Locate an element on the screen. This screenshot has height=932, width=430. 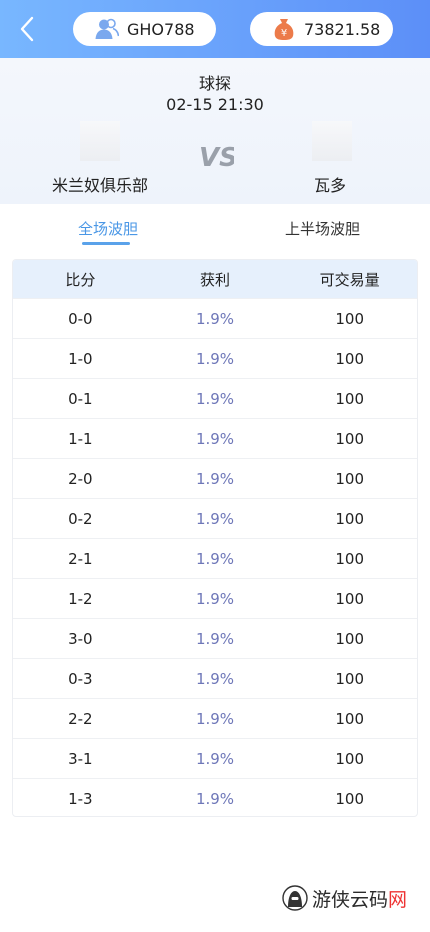
table-row: 0-1 1.9% 100 is located at coordinates (215, 398).